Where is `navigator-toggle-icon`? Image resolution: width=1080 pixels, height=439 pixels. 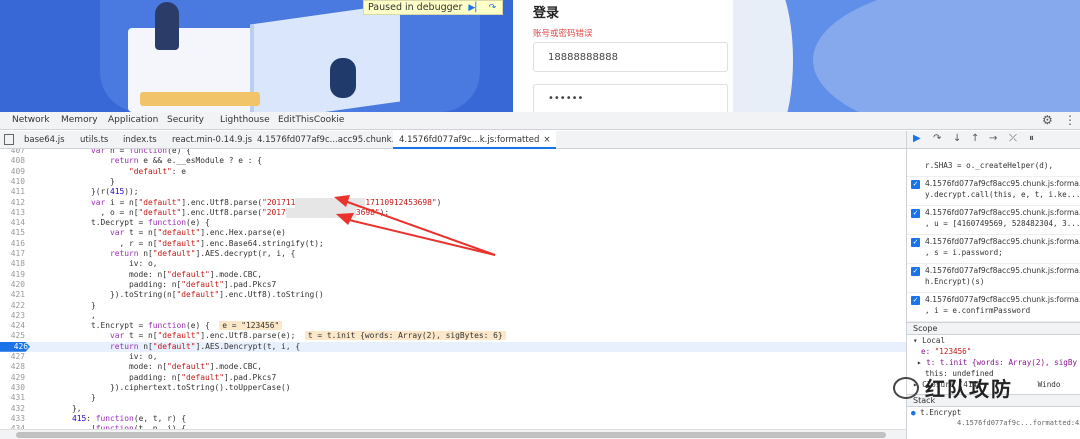
navigator-toggle-icon is located at coordinates (9, 139).